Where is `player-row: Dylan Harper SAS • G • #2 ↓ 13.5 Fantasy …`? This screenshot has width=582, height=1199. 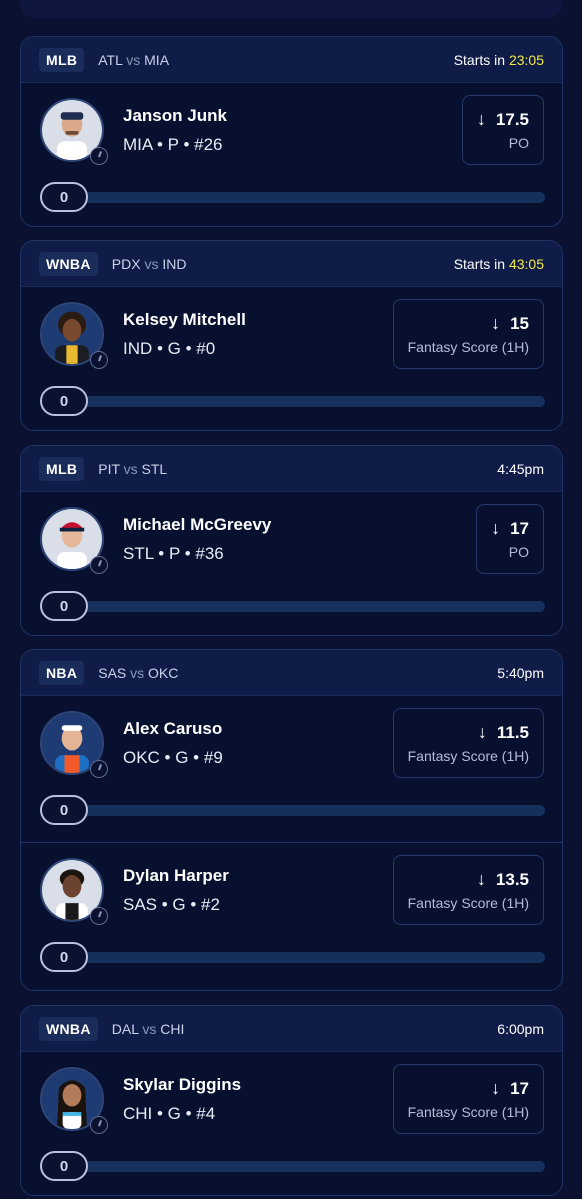
player-row: Dylan Harper SAS • G • #2 ↓ 13.5 Fantasy … is located at coordinates (291, 916).